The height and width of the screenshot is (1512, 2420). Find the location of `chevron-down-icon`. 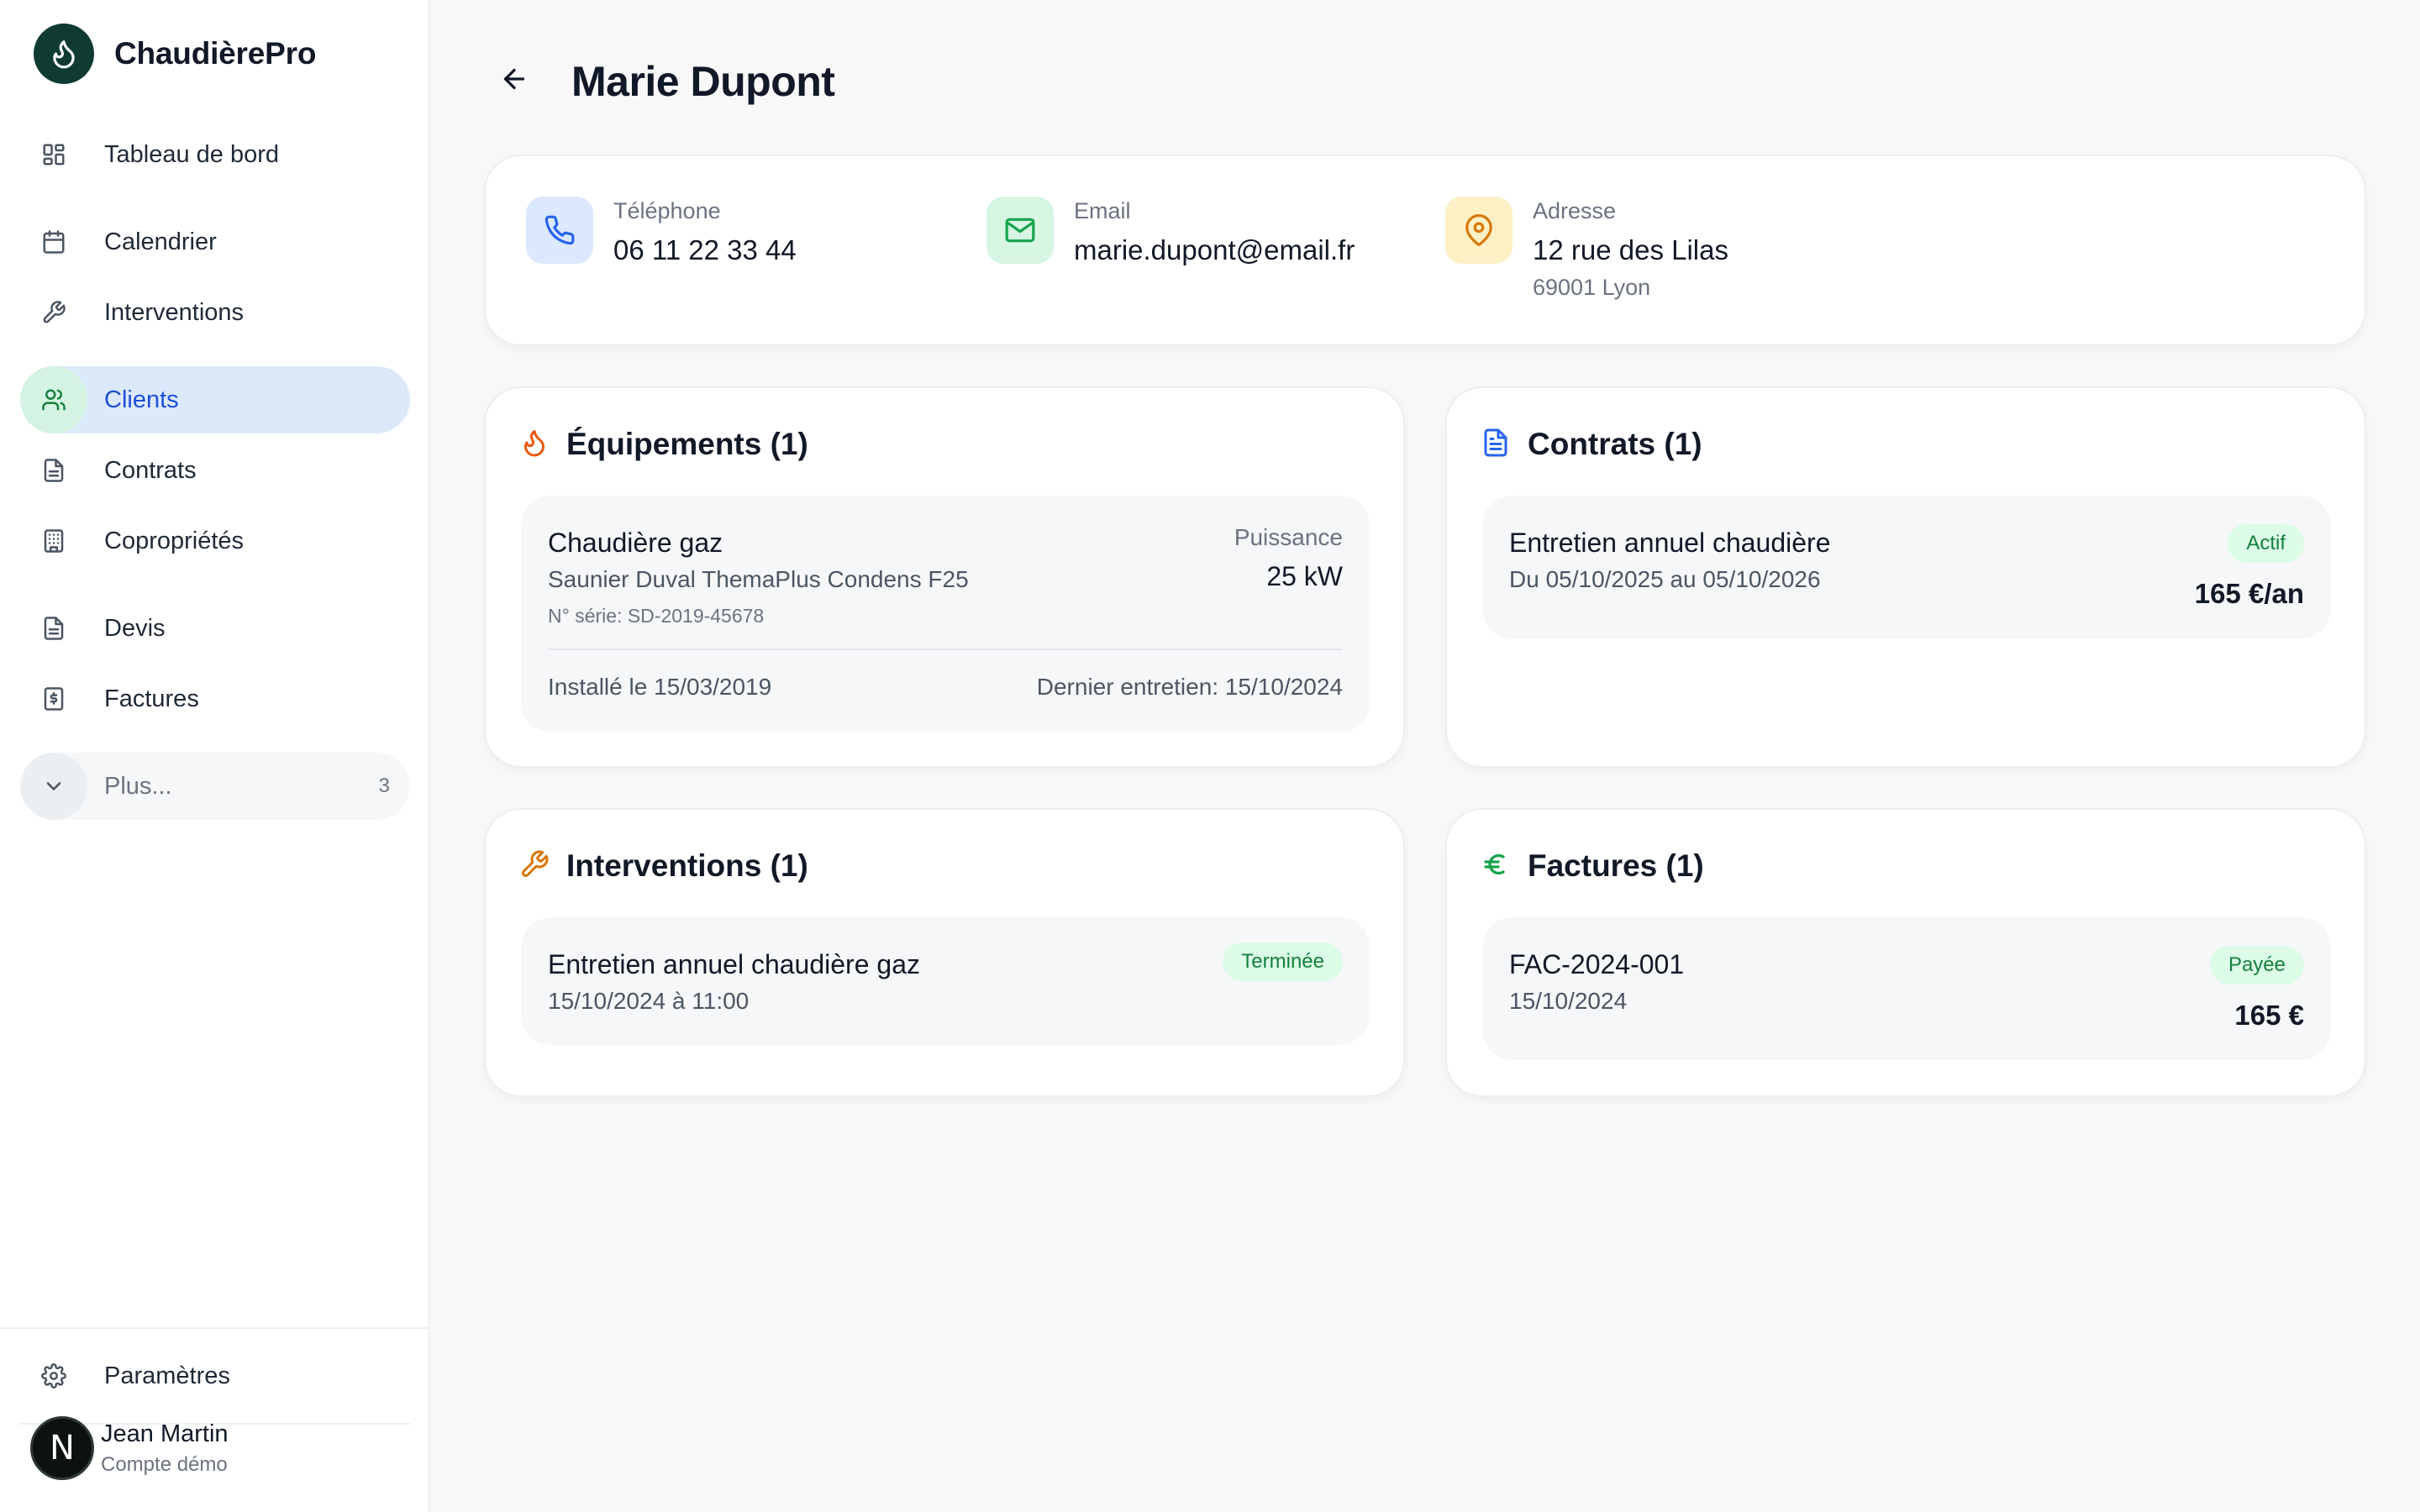

chevron-down-icon is located at coordinates (53, 786).